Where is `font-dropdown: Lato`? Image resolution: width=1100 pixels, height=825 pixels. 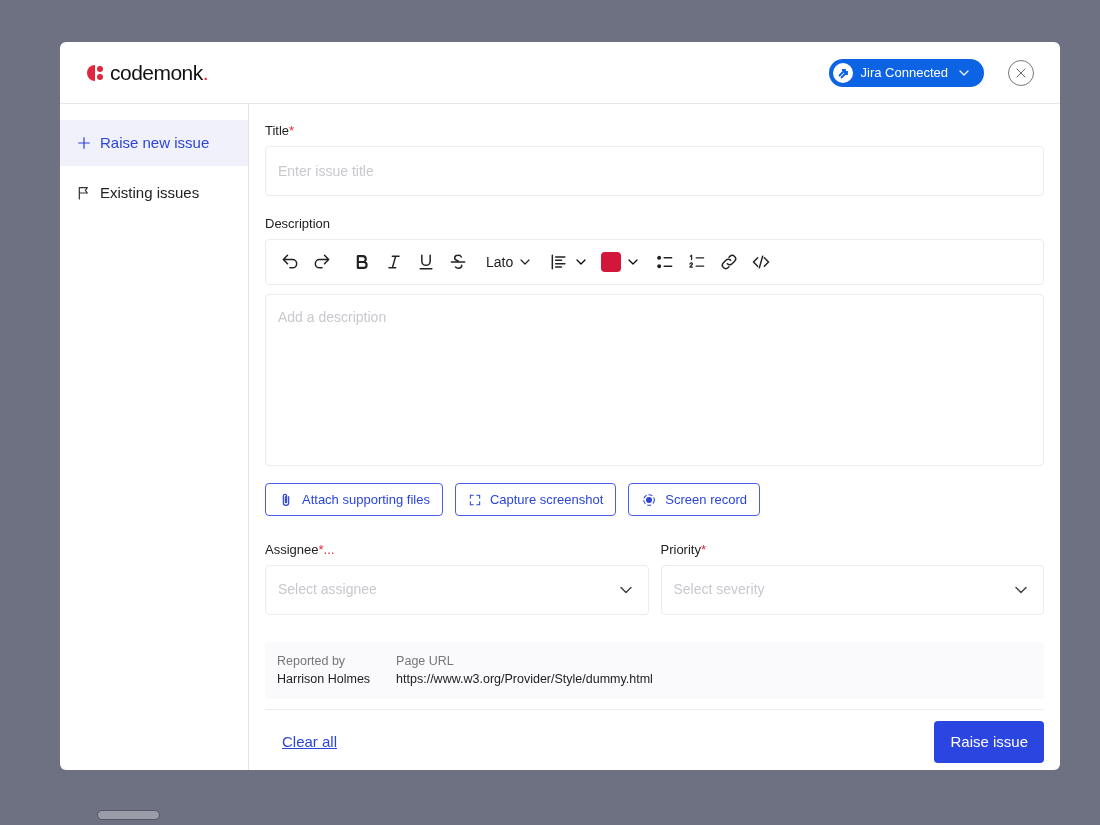 font-dropdown: Lato is located at coordinates (510, 262).